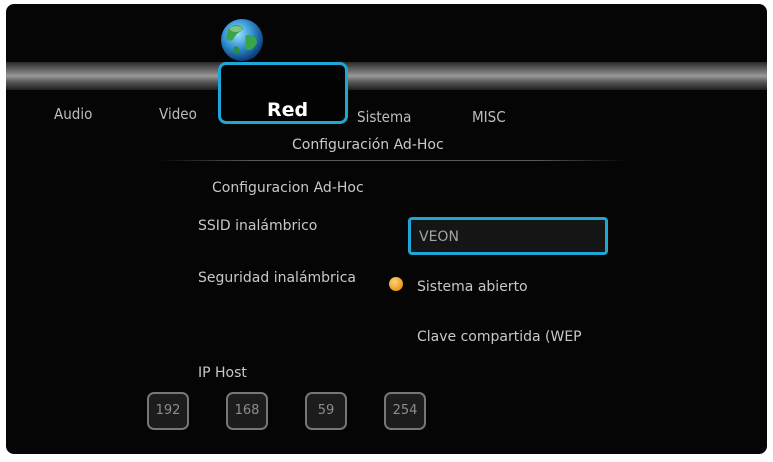 The width and height of the screenshot is (773, 462). What do you see at coordinates (386, 76) in the screenshot?
I see `menu-bar` at bounding box center [386, 76].